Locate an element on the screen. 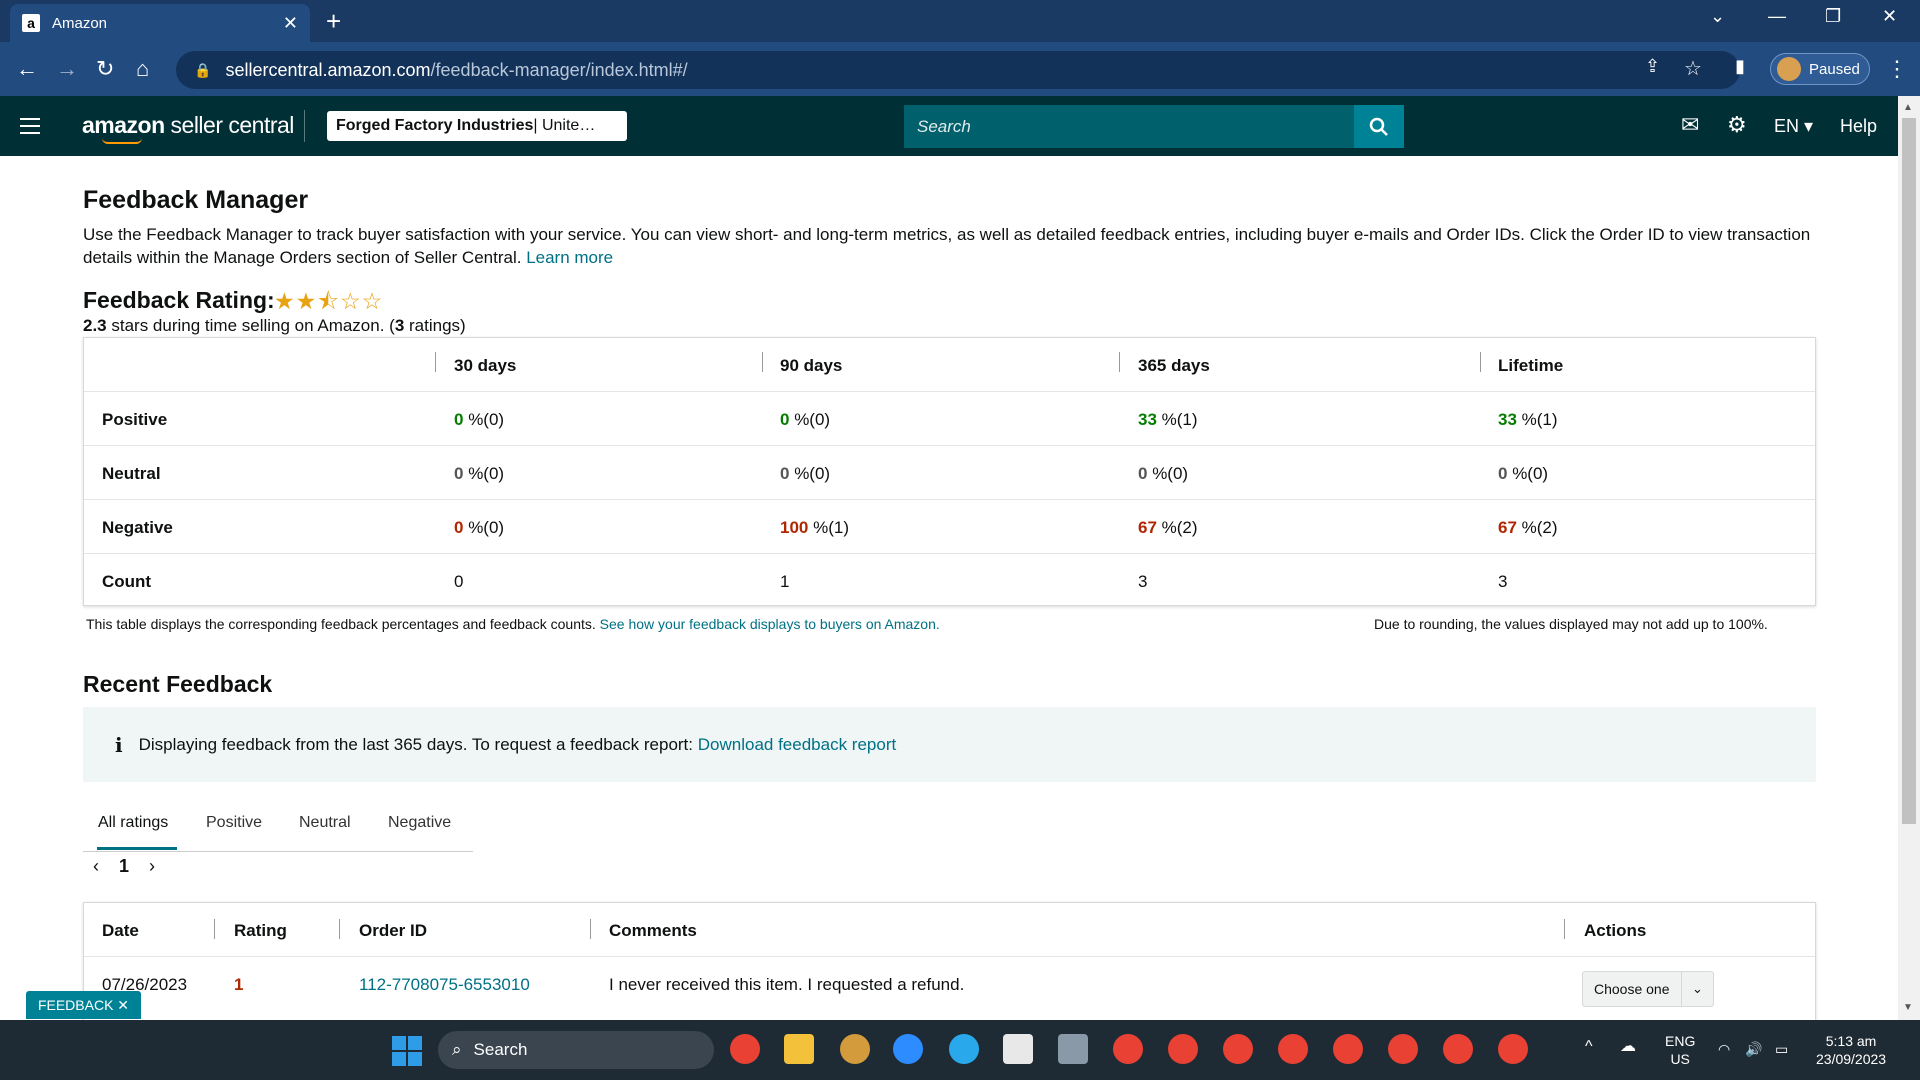  scroll-down-icon: ▼ is located at coordinates (1908, 1007).